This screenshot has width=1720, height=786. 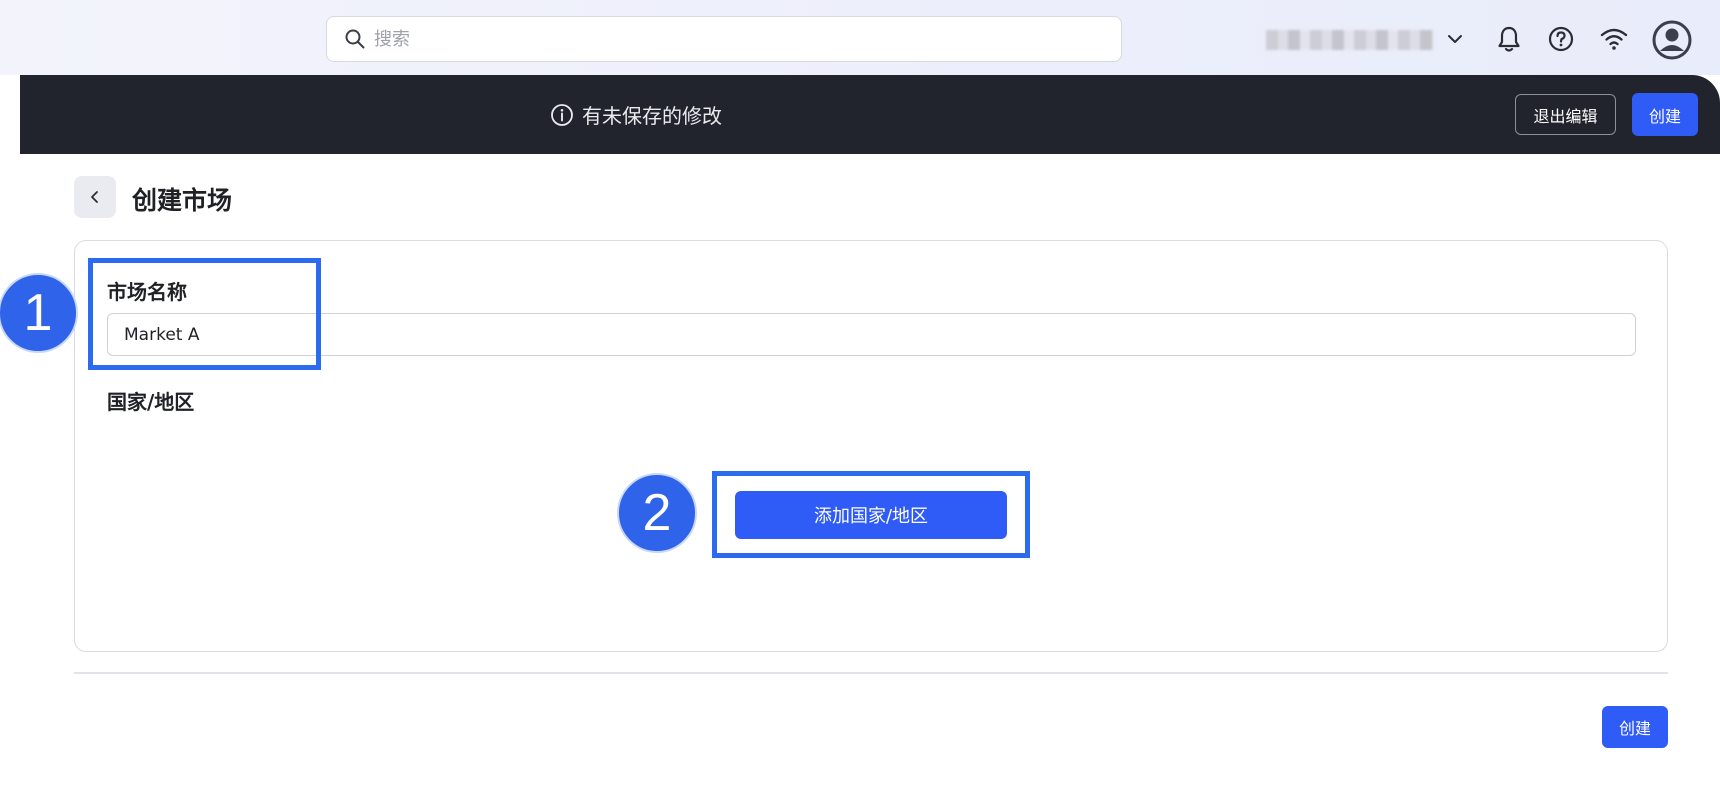 I want to click on page-title: 创建市场, so click(x=182, y=200).